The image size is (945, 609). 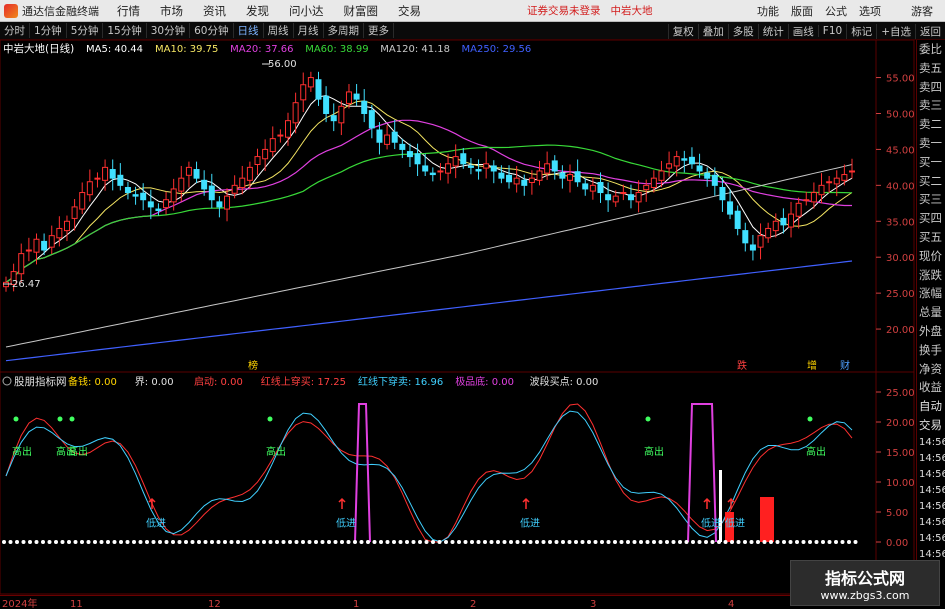 What do you see at coordinates (720, 506) in the screenshot?
I see `white-volume-bar` at bounding box center [720, 506].